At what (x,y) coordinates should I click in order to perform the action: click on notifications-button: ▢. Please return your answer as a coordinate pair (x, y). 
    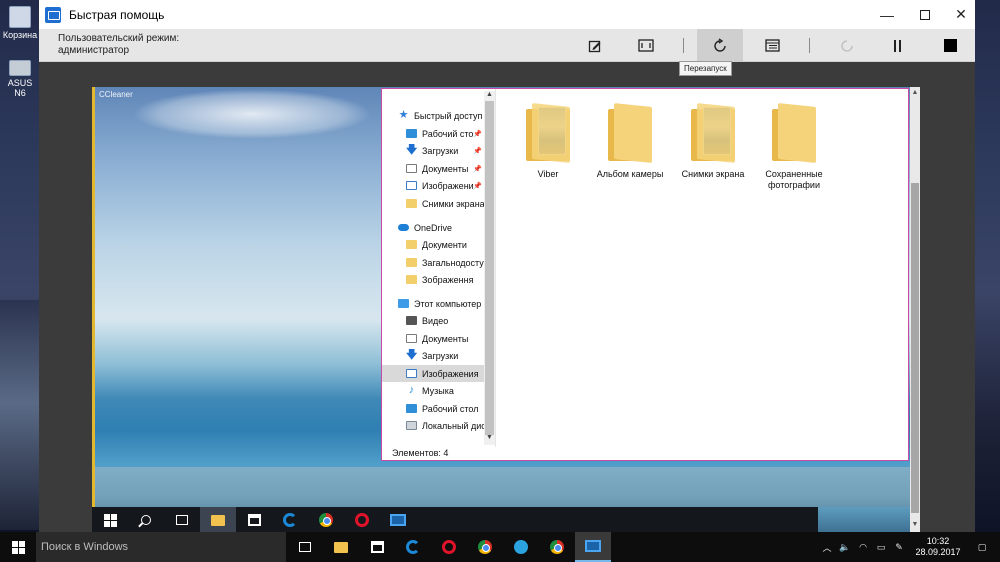
    Looking at the image, I should click on (982, 547).